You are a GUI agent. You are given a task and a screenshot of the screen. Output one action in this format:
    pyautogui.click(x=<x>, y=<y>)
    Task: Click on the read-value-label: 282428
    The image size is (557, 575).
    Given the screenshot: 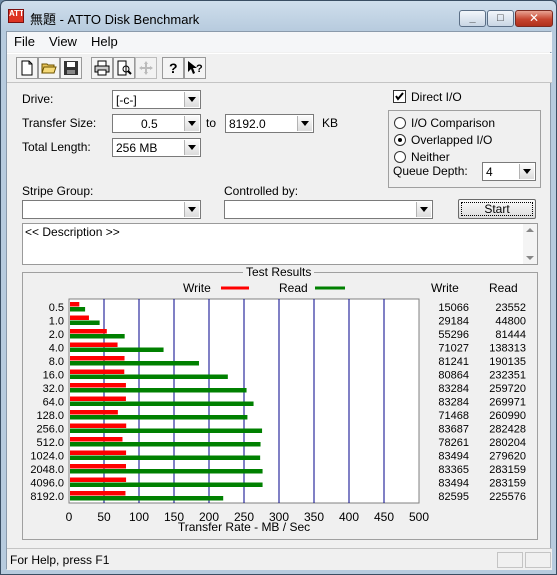 What is the action you would take?
    pyautogui.click(x=507, y=430)
    